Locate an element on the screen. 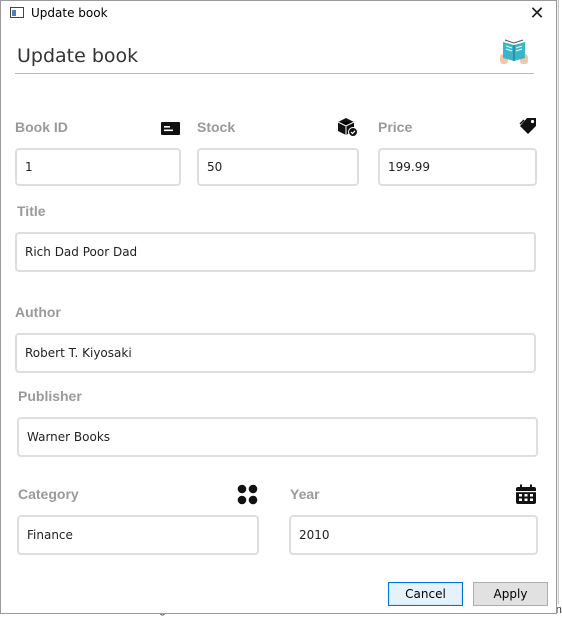  background-window-edge is located at coordinates (560, 309).